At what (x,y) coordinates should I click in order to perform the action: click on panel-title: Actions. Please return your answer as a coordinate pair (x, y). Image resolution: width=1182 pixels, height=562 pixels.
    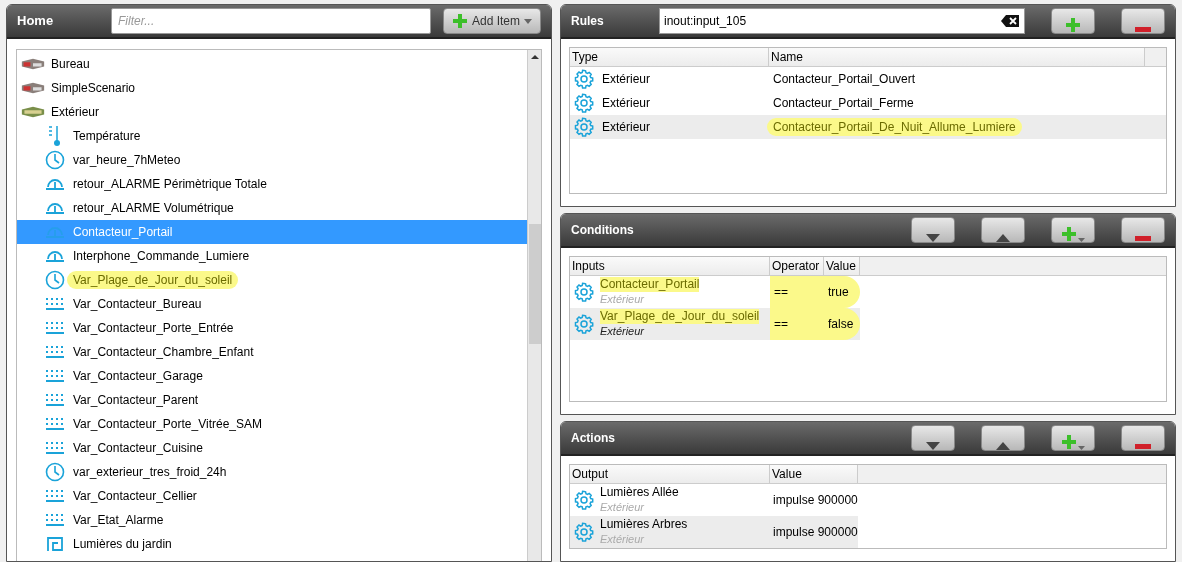
    Looking at the image, I should click on (593, 438).